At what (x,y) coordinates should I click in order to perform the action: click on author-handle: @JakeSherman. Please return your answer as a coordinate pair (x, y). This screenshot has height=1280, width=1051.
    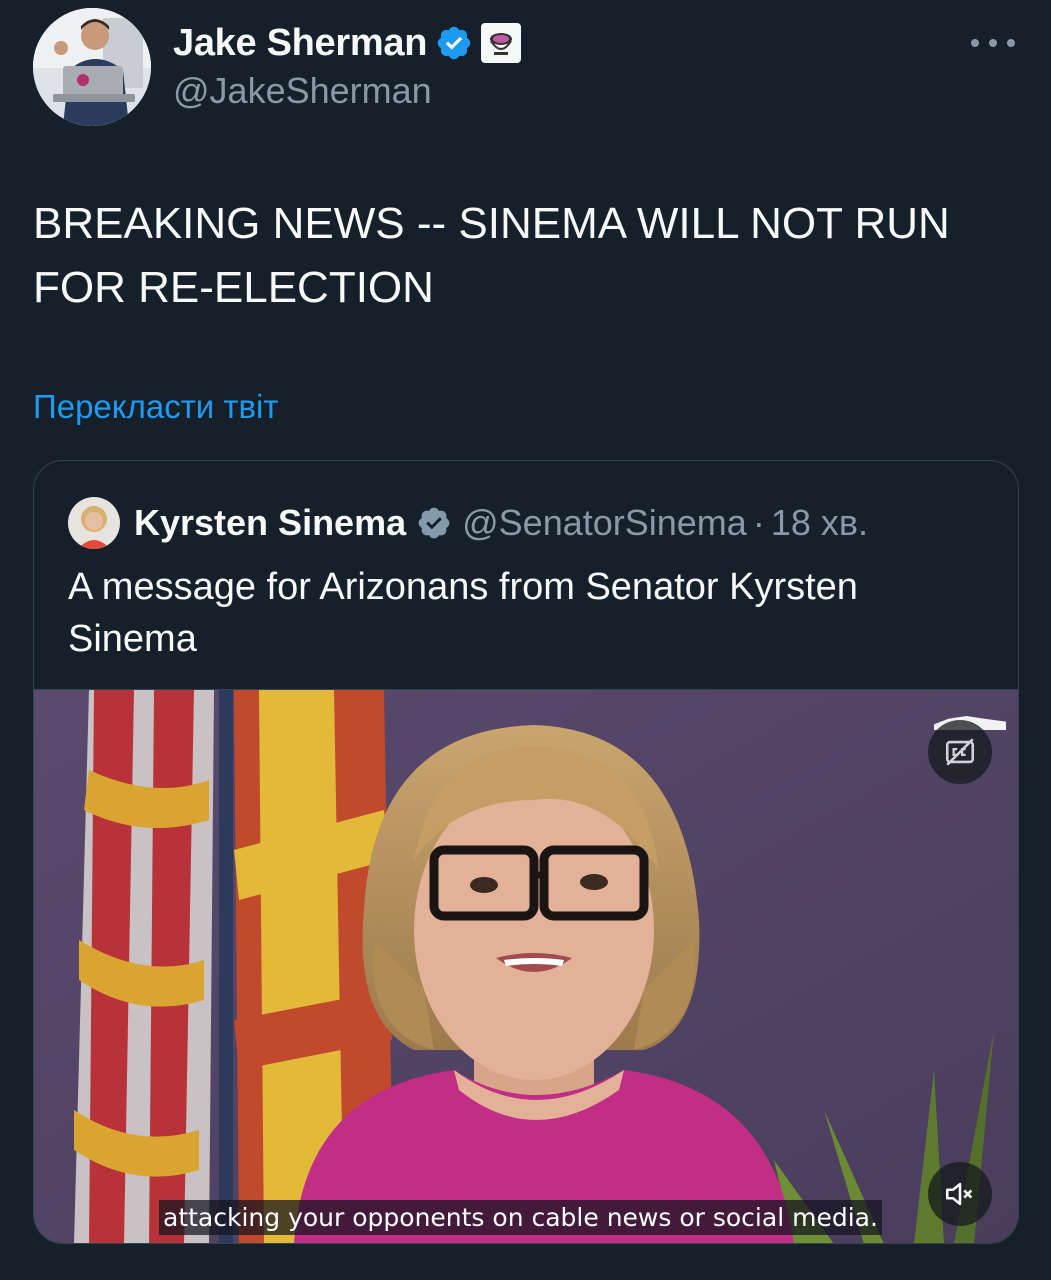
    Looking at the image, I should click on (302, 91).